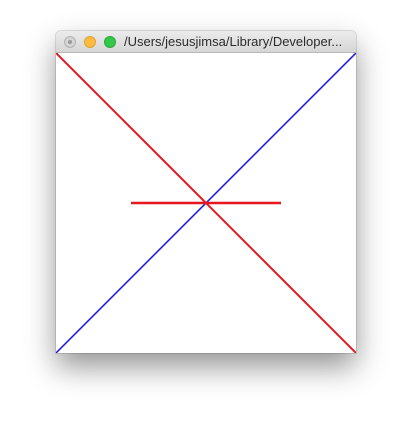 The height and width of the screenshot is (434, 412). I want to click on close-button, so click(70, 42).